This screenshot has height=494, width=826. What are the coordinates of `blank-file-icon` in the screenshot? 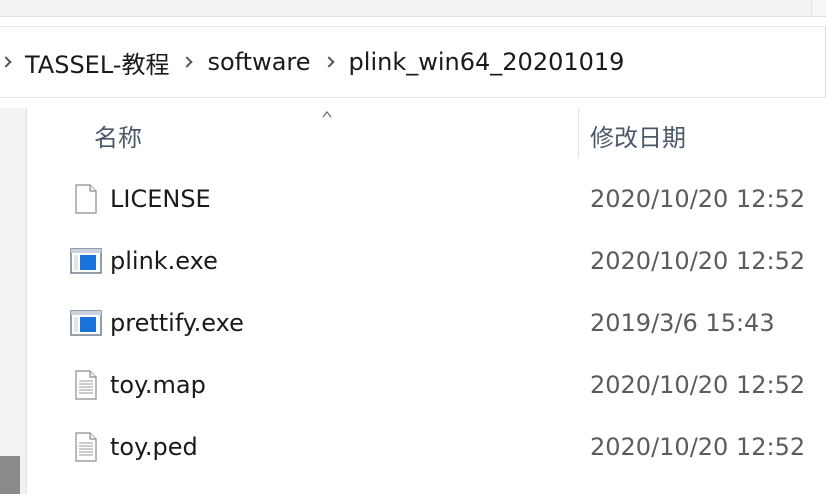 It's located at (86, 199).